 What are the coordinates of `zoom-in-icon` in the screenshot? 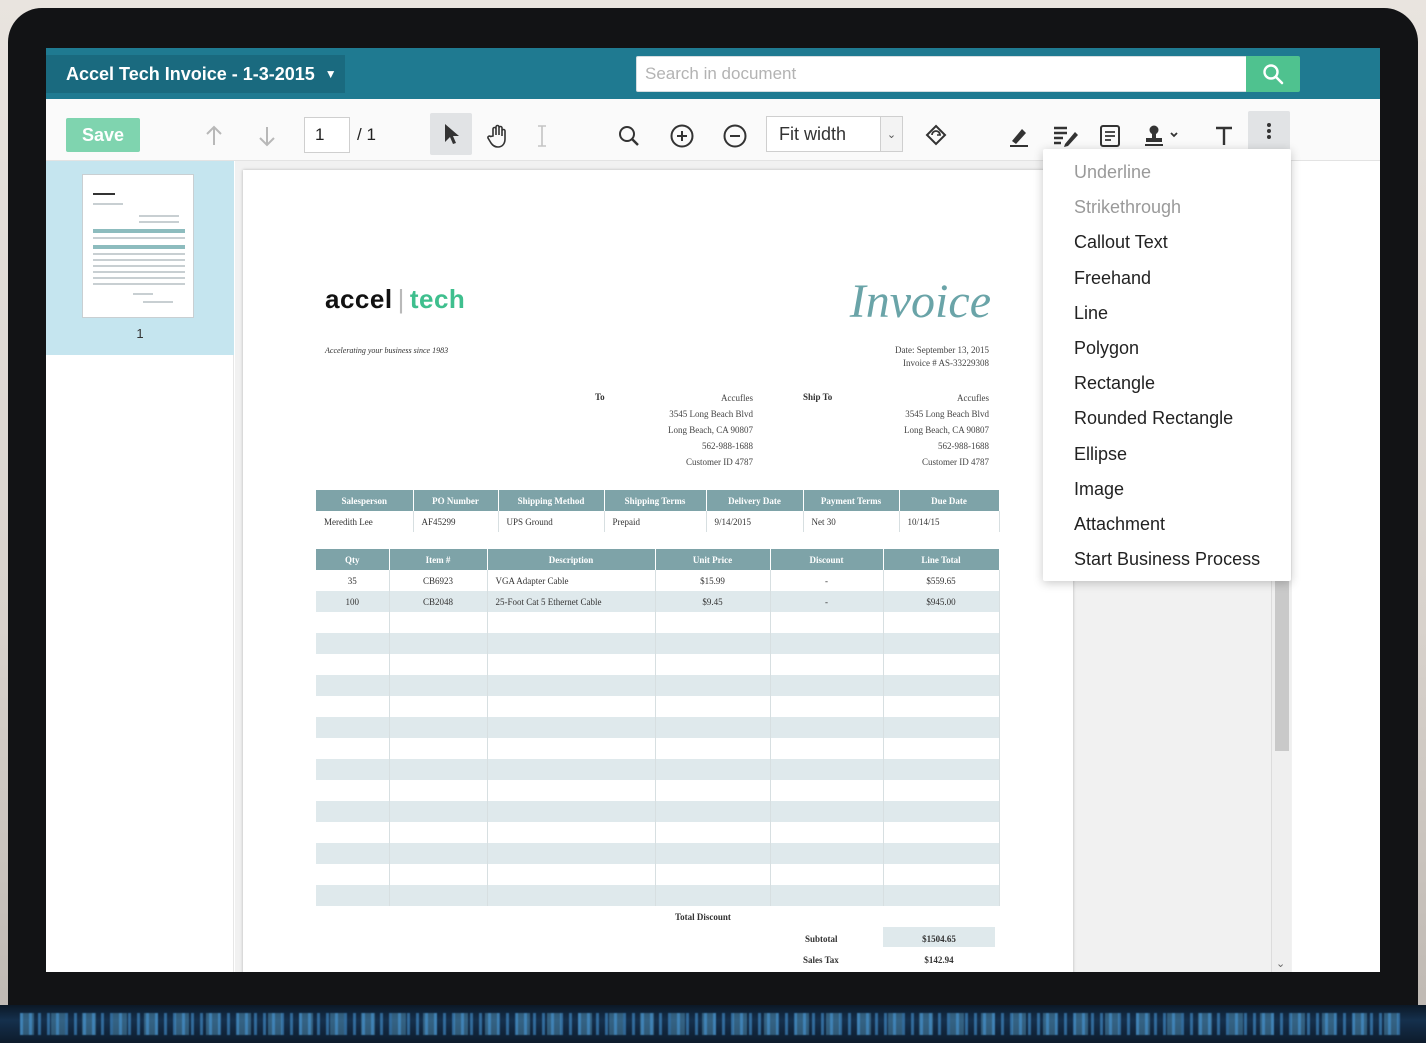 It's located at (682, 136).